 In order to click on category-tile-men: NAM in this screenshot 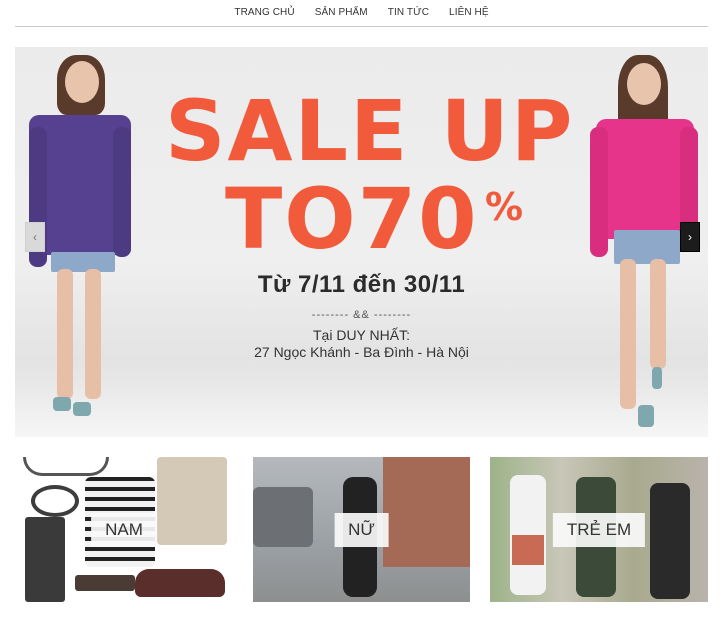, I will do `click(124, 529)`.